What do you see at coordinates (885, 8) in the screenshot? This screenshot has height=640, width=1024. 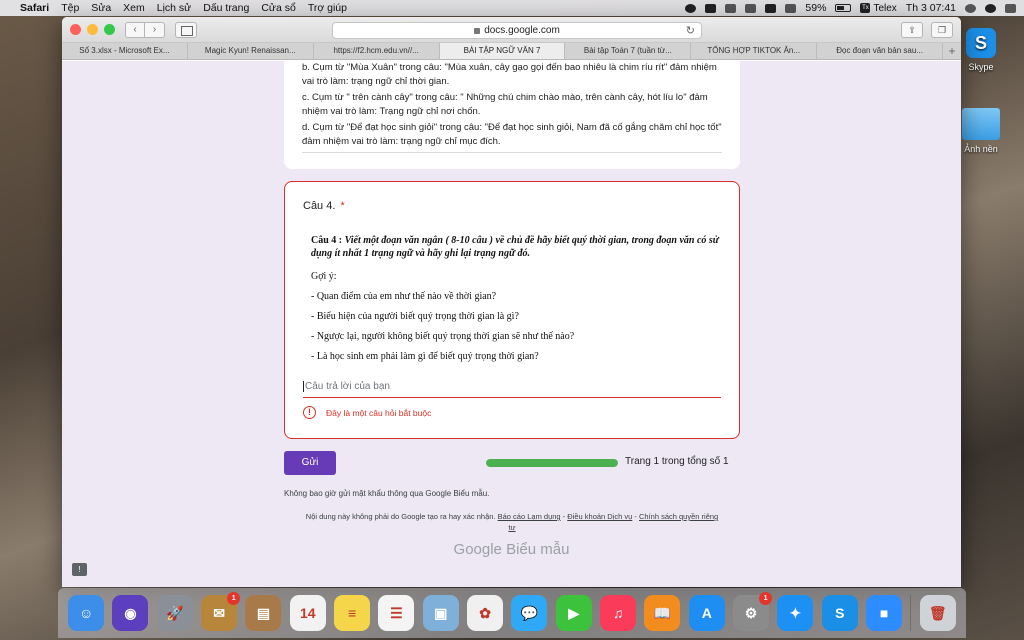 I see `input-method-label: Telex` at bounding box center [885, 8].